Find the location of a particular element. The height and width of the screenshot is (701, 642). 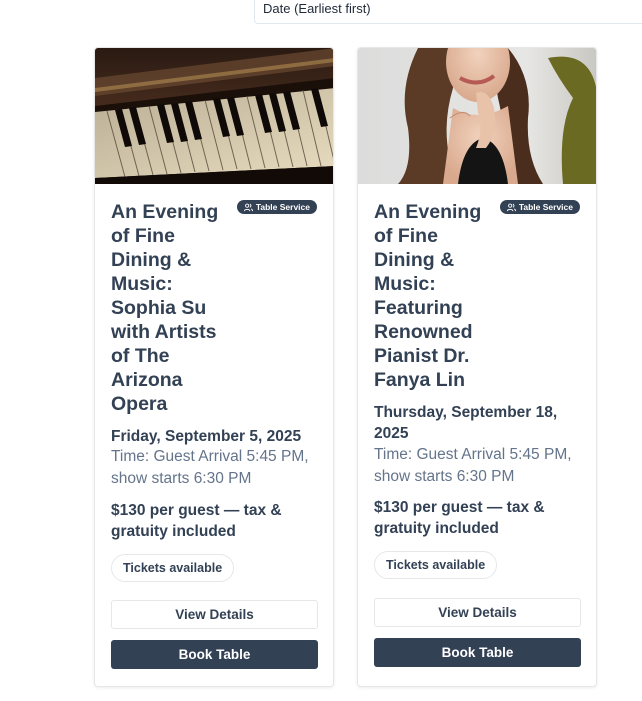

pianist-portrait-image is located at coordinates (477, 116).